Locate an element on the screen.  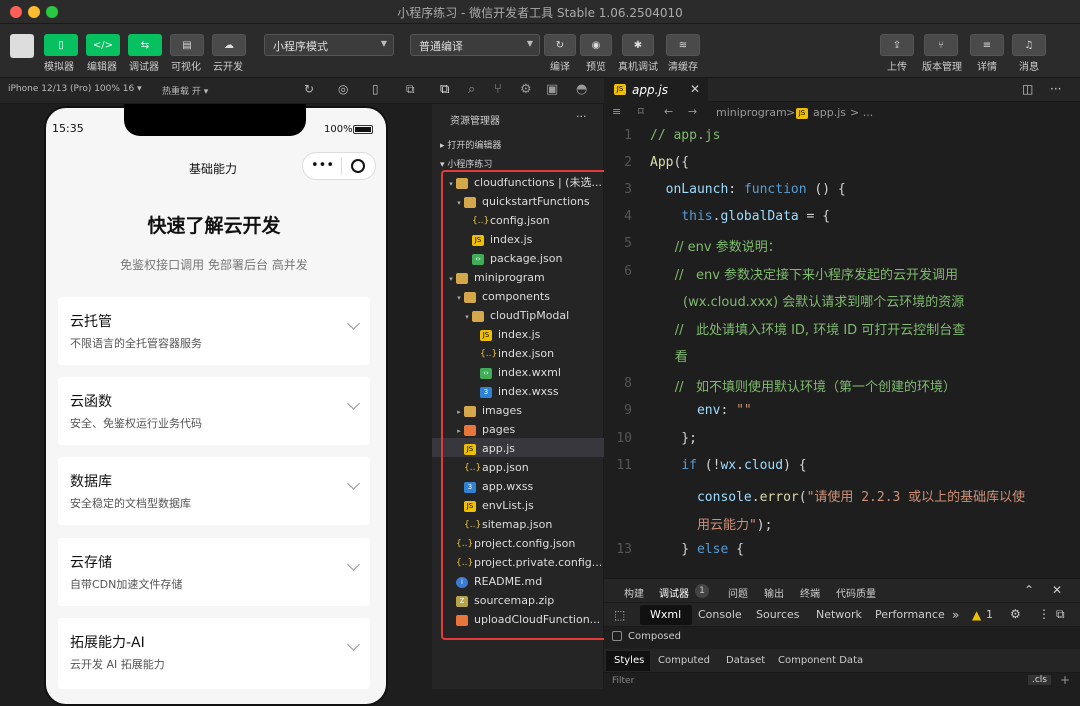
code-line: } else { is located at coordinates (697, 549).